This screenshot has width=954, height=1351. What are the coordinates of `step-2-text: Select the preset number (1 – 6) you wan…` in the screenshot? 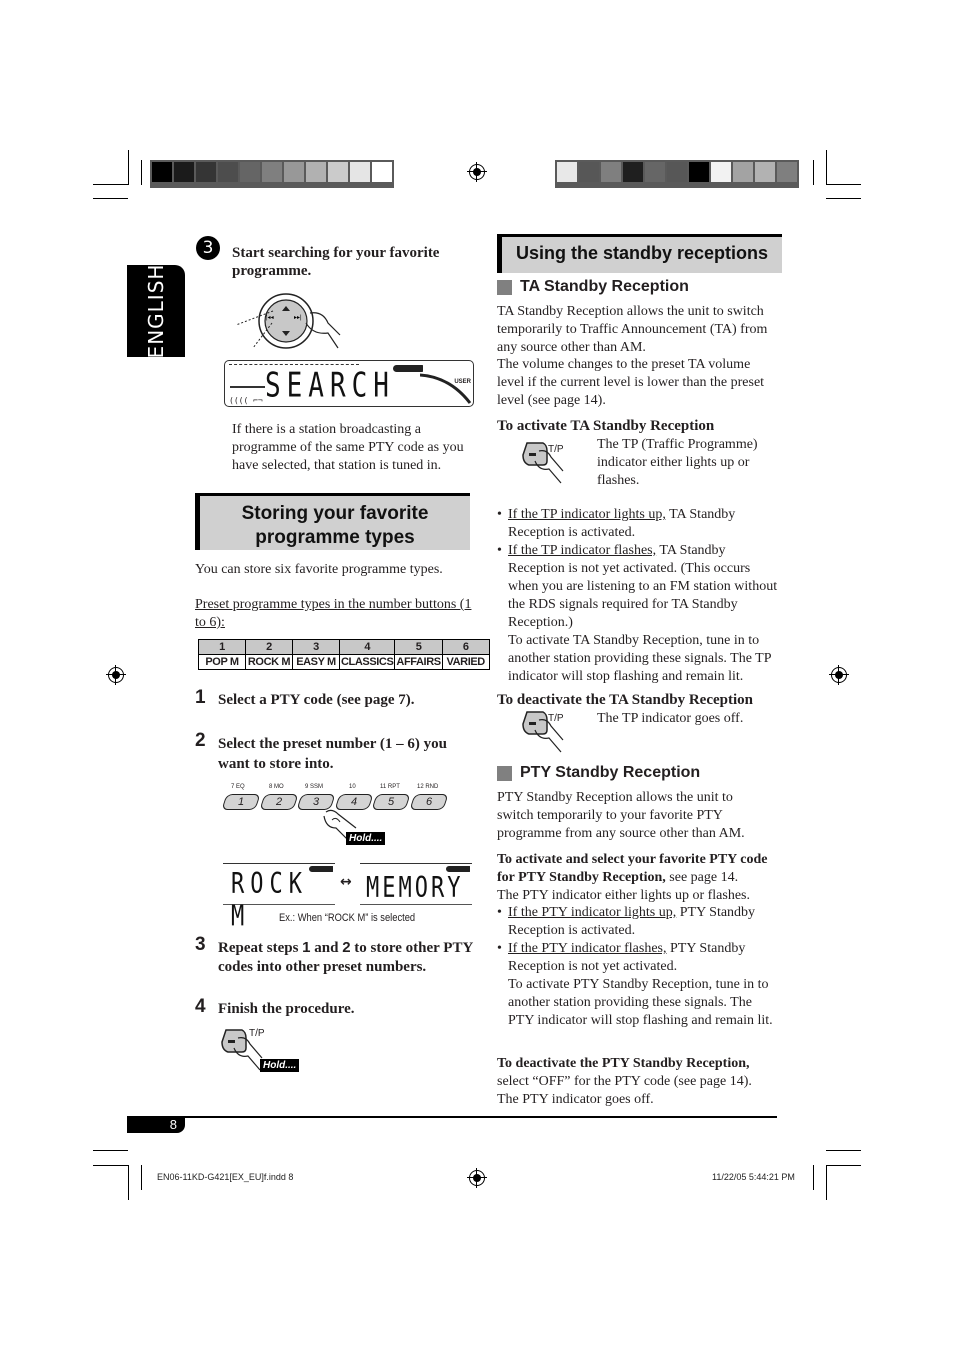 It's located at (332, 754).